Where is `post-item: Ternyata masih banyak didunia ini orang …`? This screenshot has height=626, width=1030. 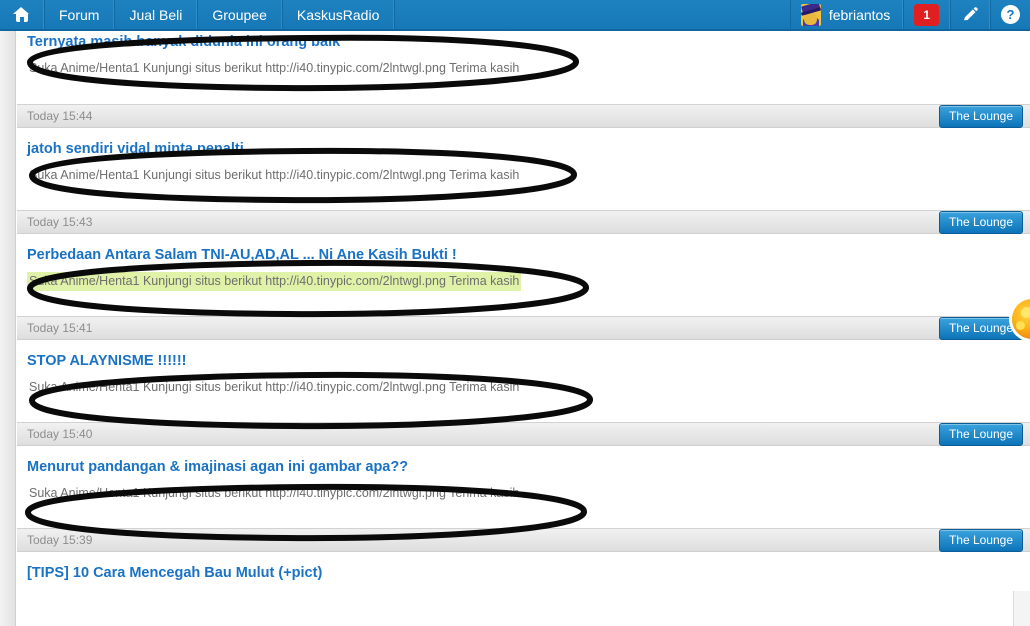 post-item: Ternyata masih banyak didunia ini orang … is located at coordinates (523, 67).